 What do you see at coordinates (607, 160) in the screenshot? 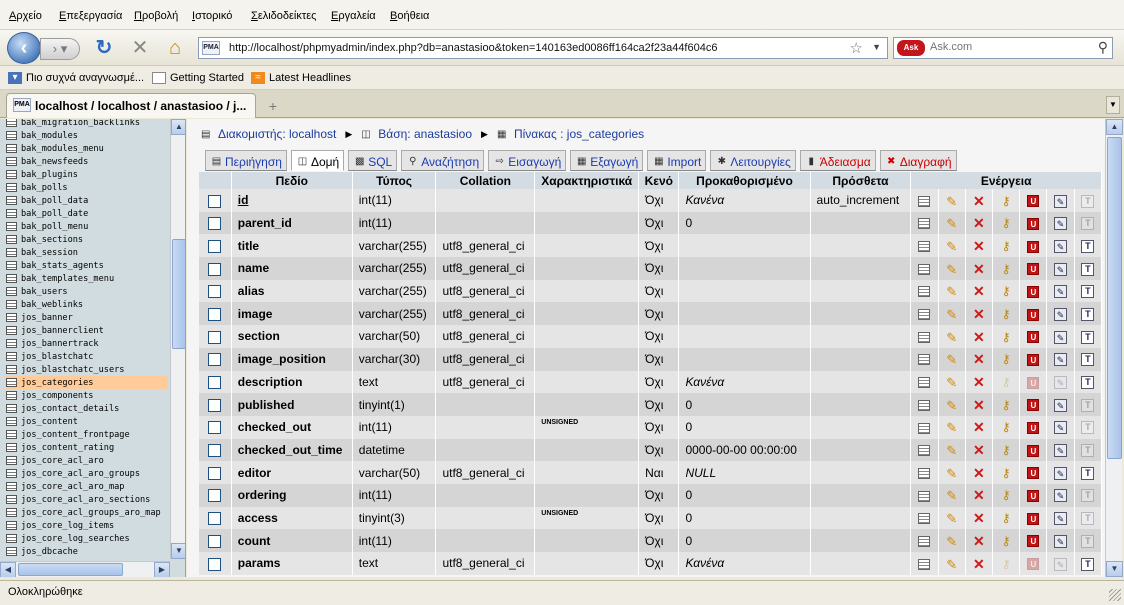
I see `tab-export: ▦ Εξαγωγή` at bounding box center [607, 160].